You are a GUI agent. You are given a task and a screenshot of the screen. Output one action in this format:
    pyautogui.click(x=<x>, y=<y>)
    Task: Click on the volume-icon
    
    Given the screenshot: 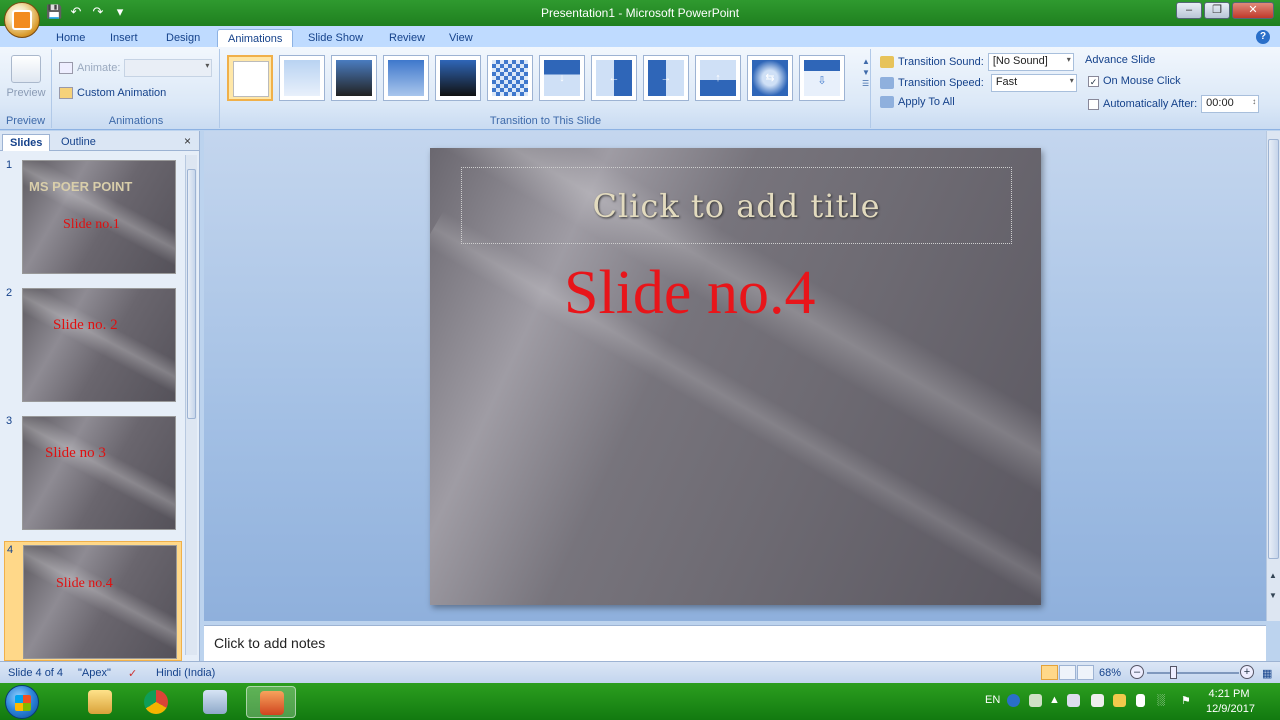 What is the action you would take?
    pyautogui.click(x=1097, y=700)
    